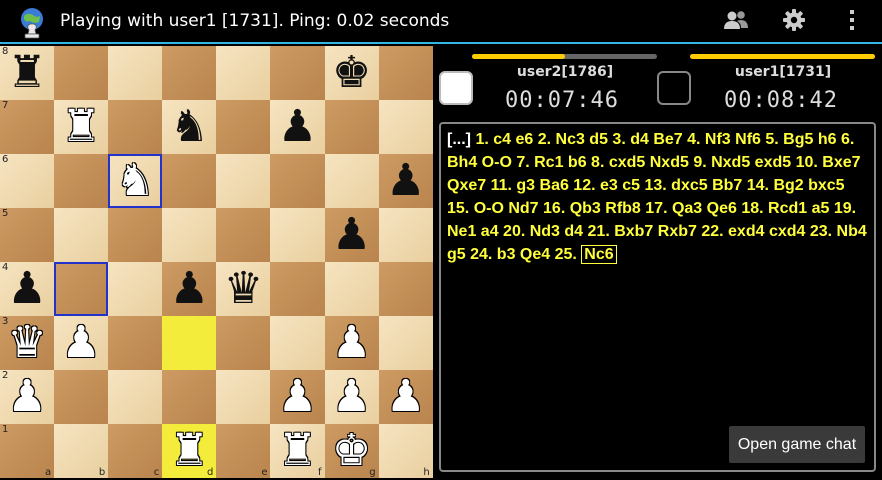 The image size is (882, 480). I want to click on square-b3: ♟, so click(81, 343).